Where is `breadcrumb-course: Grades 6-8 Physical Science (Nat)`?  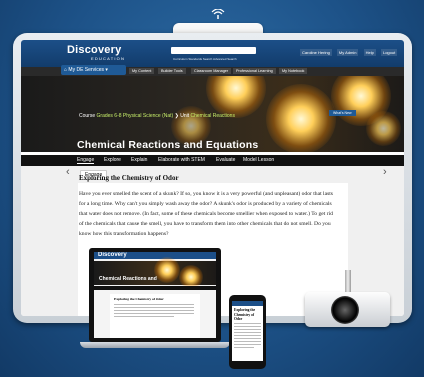 breadcrumb-course: Grades 6-8 Physical Science (Nat) is located at coordinates (135, 116).